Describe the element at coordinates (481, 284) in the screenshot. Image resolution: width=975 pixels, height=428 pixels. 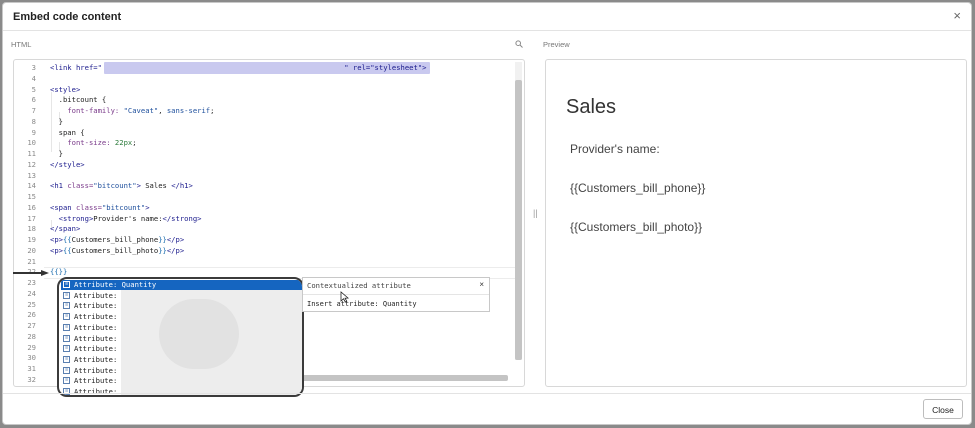
I see `popup-close-icon: ×` at that location.